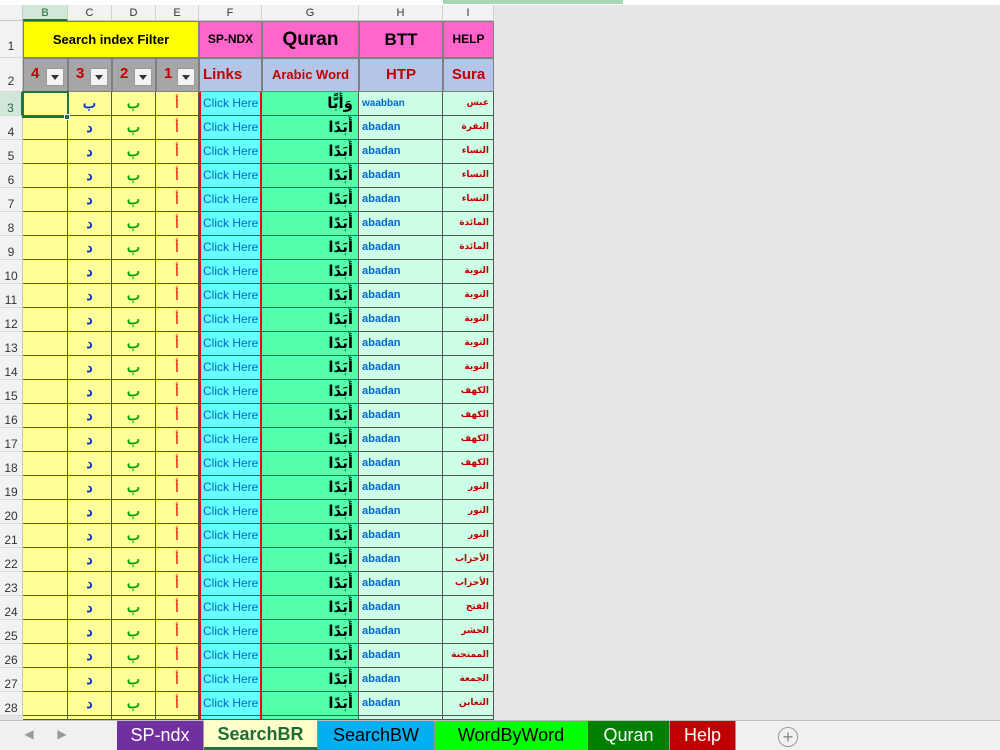 This screenshot has width=1000, height=750. I want to click on row-header-14: 14, so click(11, 368).